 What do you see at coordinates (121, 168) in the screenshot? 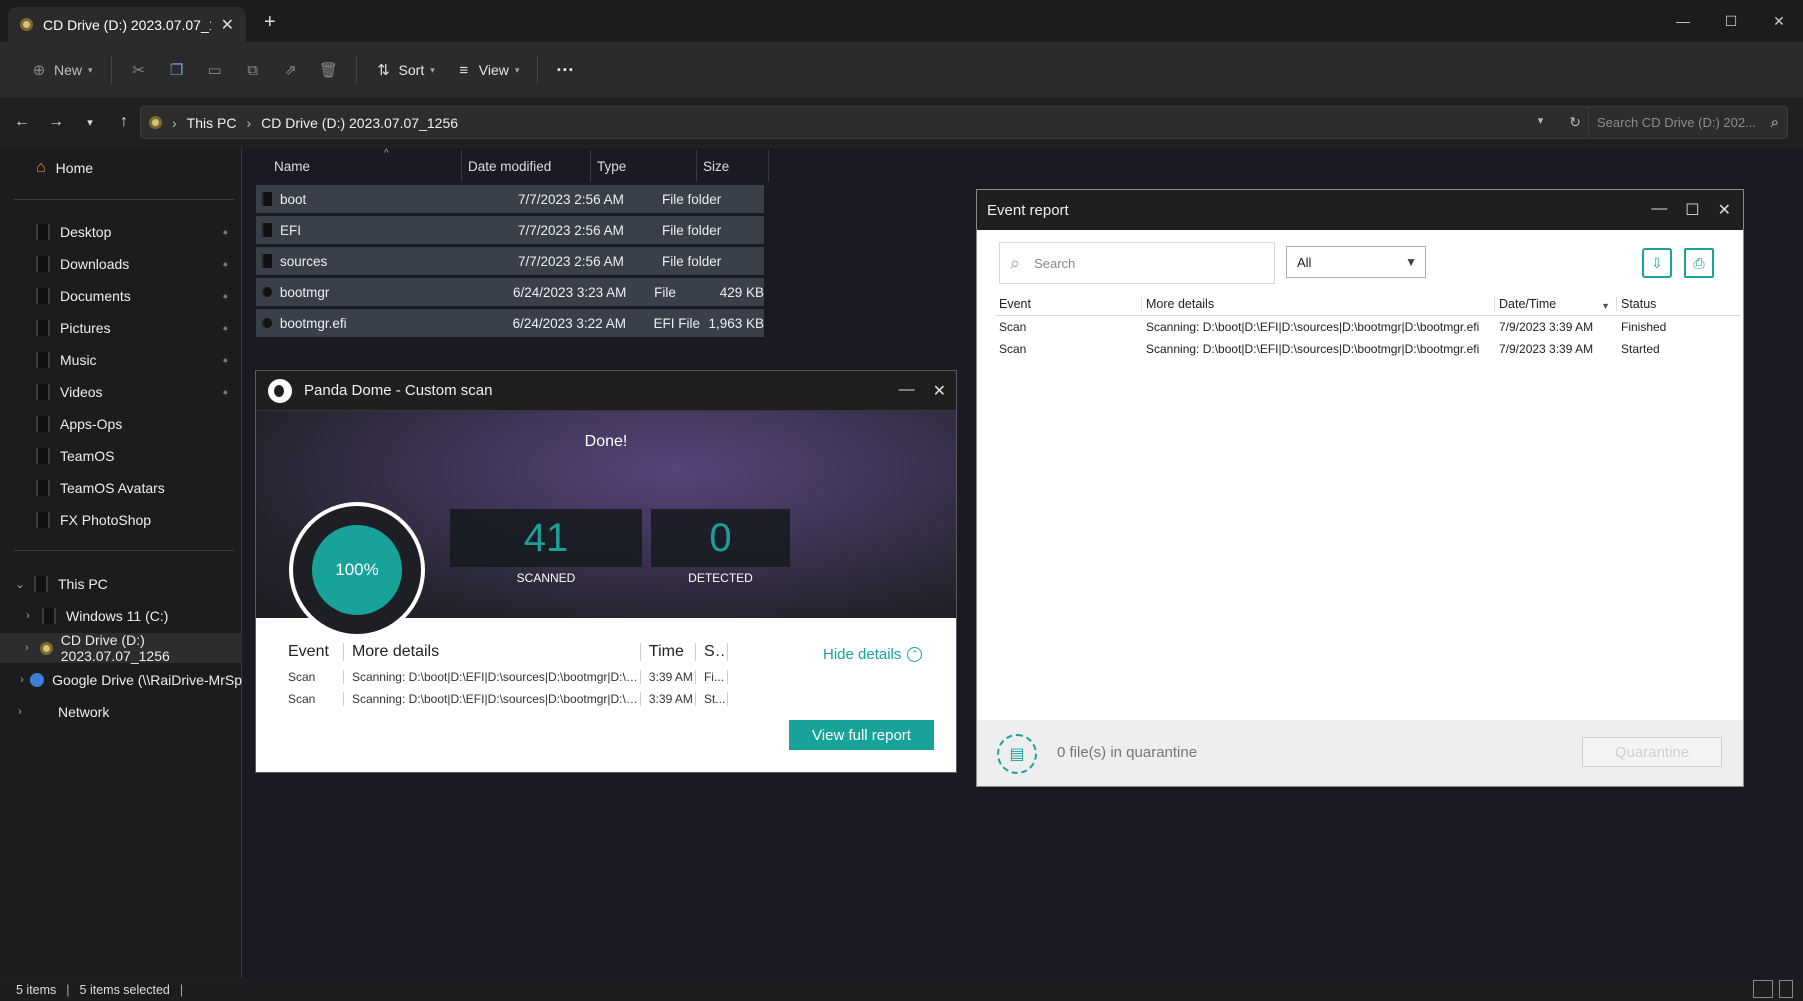
I see `sidebar-item-home: ⌂ Home` at bounding box center [121, 168].